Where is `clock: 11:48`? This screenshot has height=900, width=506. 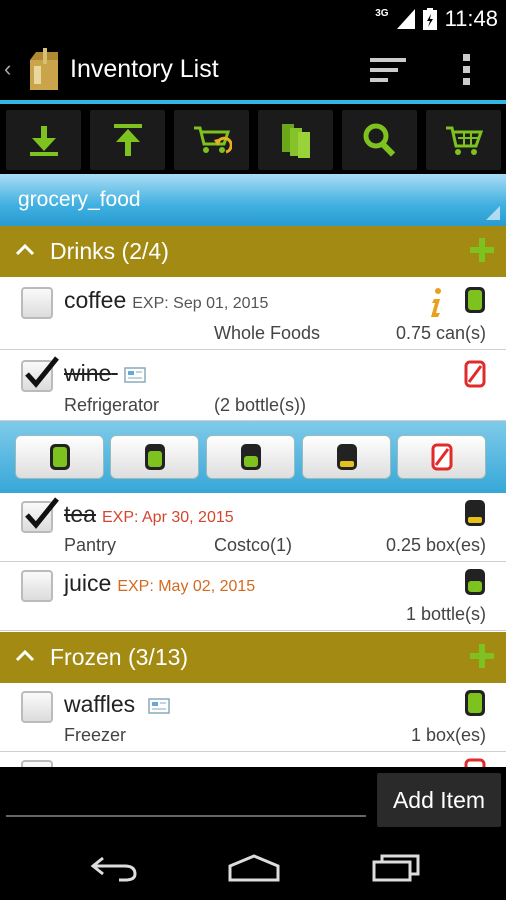
clock: 11:48 is located at coordinates (471, 18).